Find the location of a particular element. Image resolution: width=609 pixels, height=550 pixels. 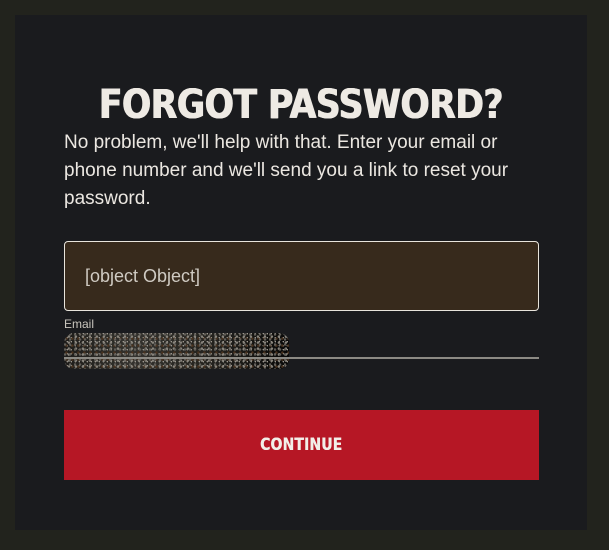

identifier-input-value: [object Object] is located at coordinates (143, 276).